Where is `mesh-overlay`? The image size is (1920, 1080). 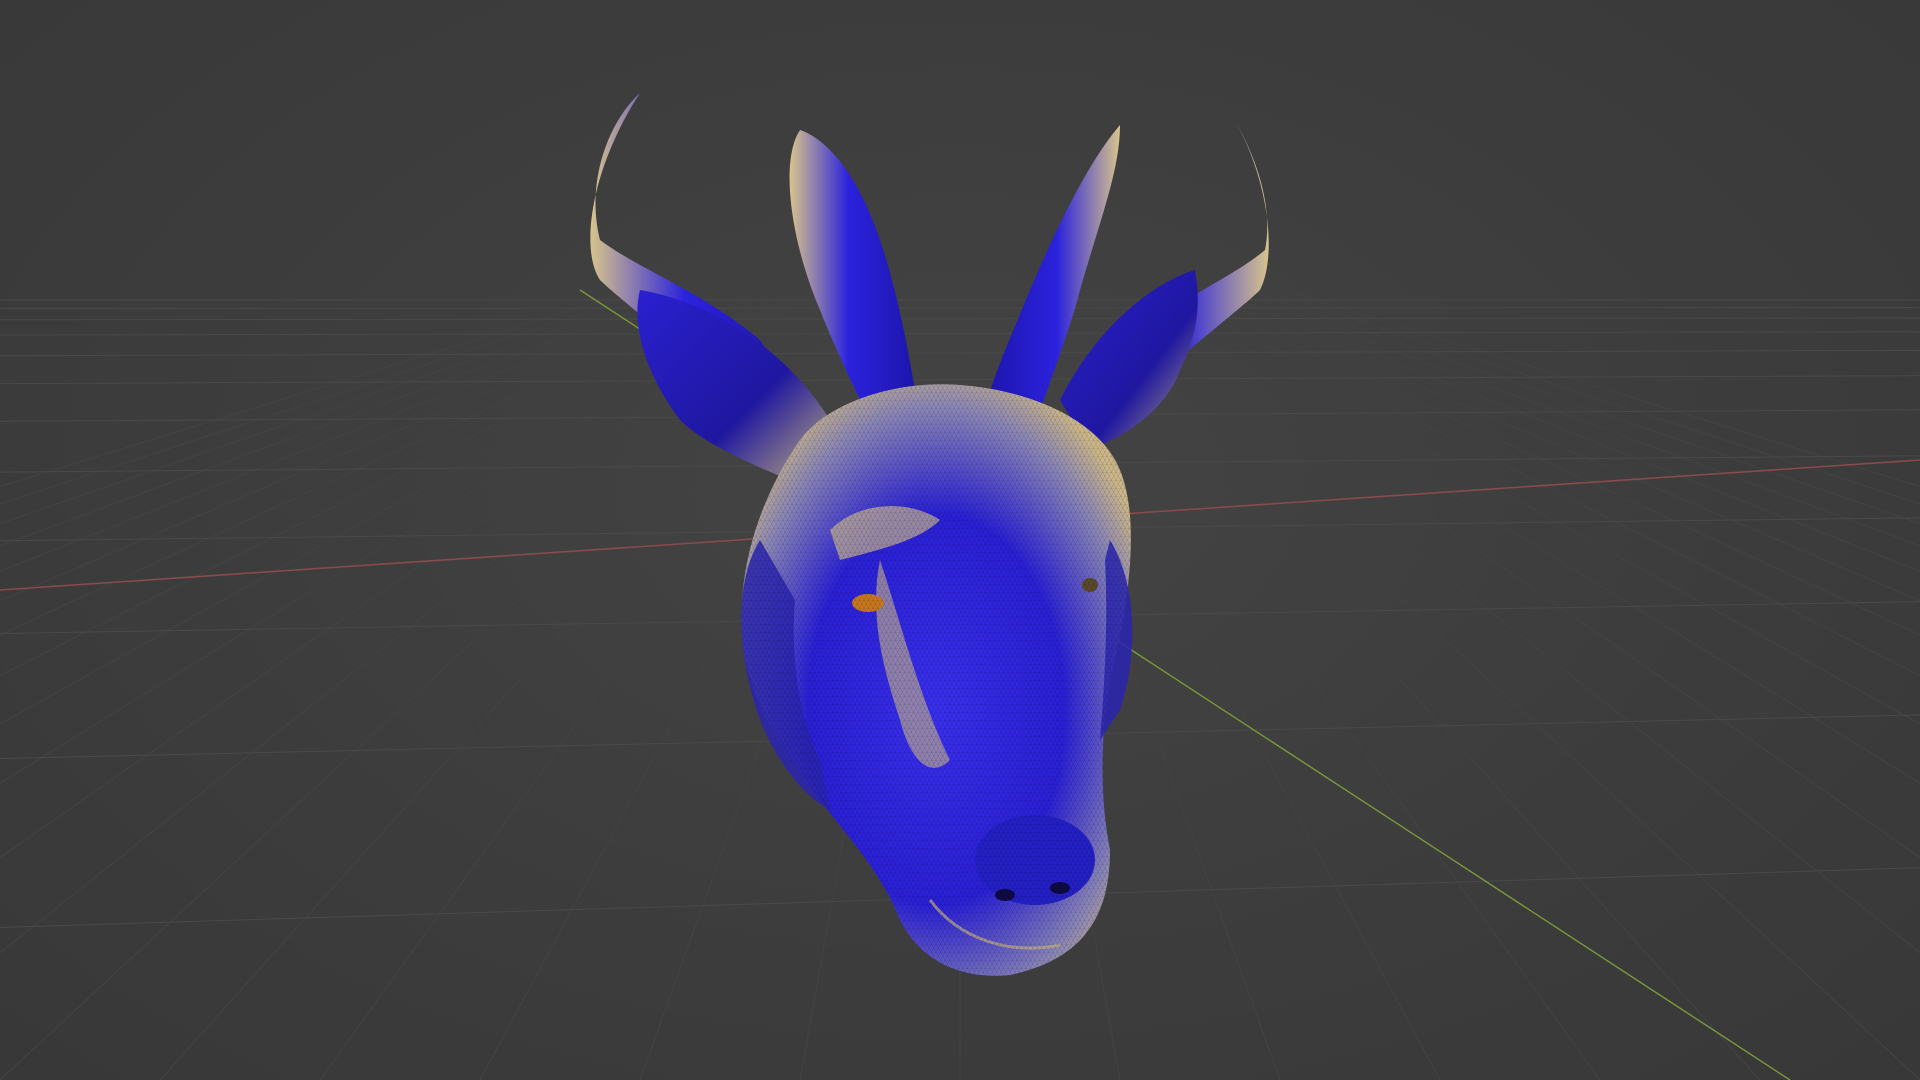 mesh-overlay is located at coordinates (936, 680).